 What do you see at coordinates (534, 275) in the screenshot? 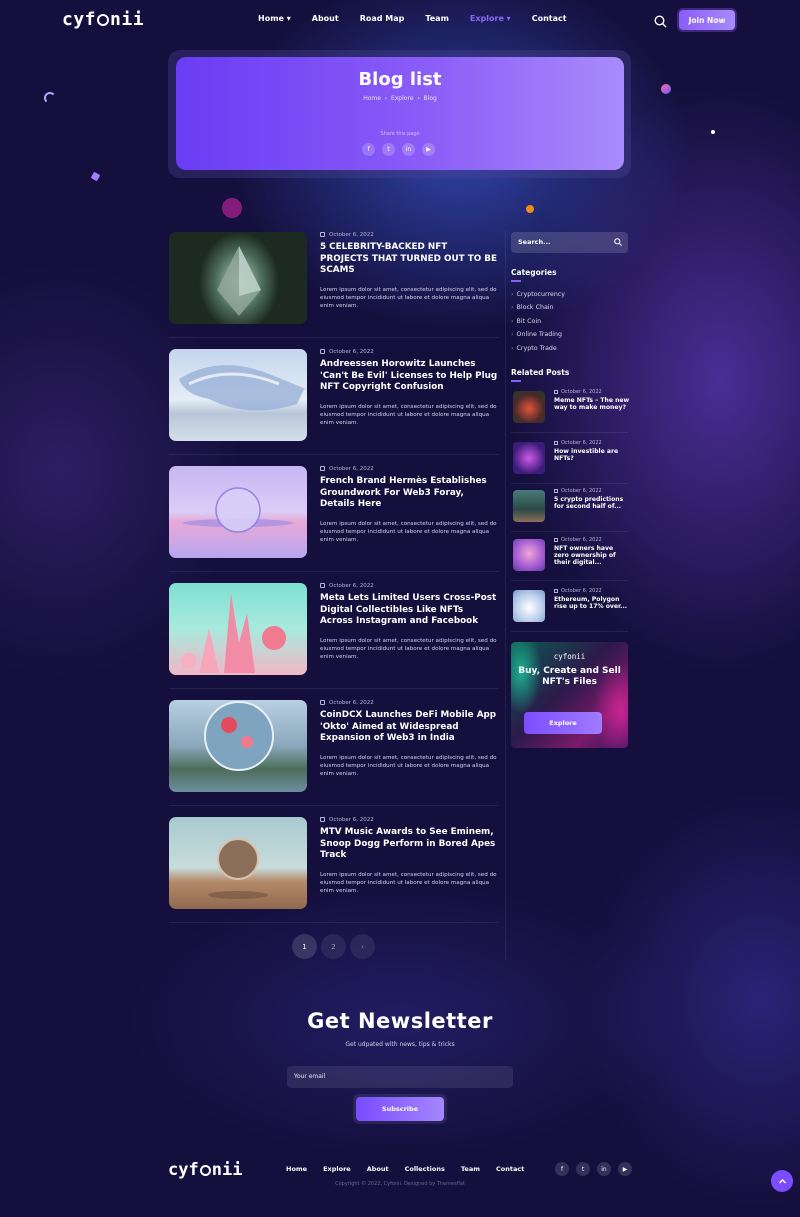
I see `categories-heading: Categories` at bounding box center [534, 275].